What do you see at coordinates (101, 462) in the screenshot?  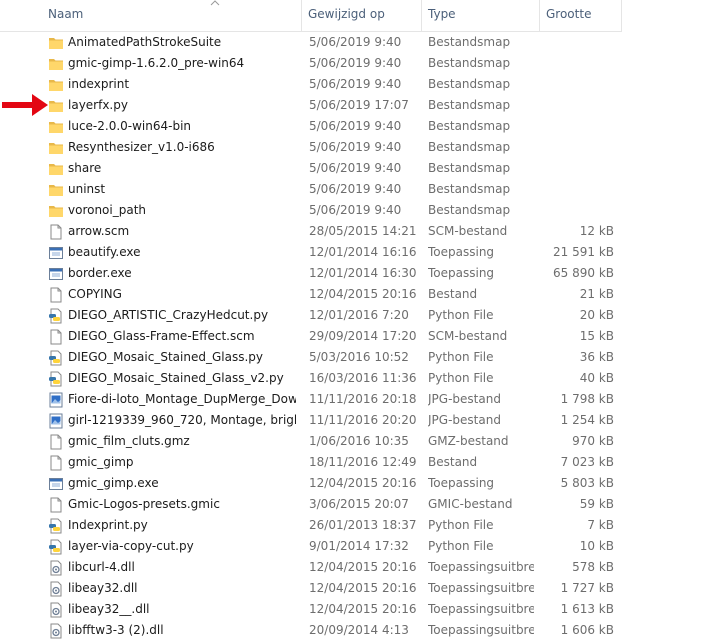 I see `file-name: gmic_gimp` at bounding box center [101, 462].